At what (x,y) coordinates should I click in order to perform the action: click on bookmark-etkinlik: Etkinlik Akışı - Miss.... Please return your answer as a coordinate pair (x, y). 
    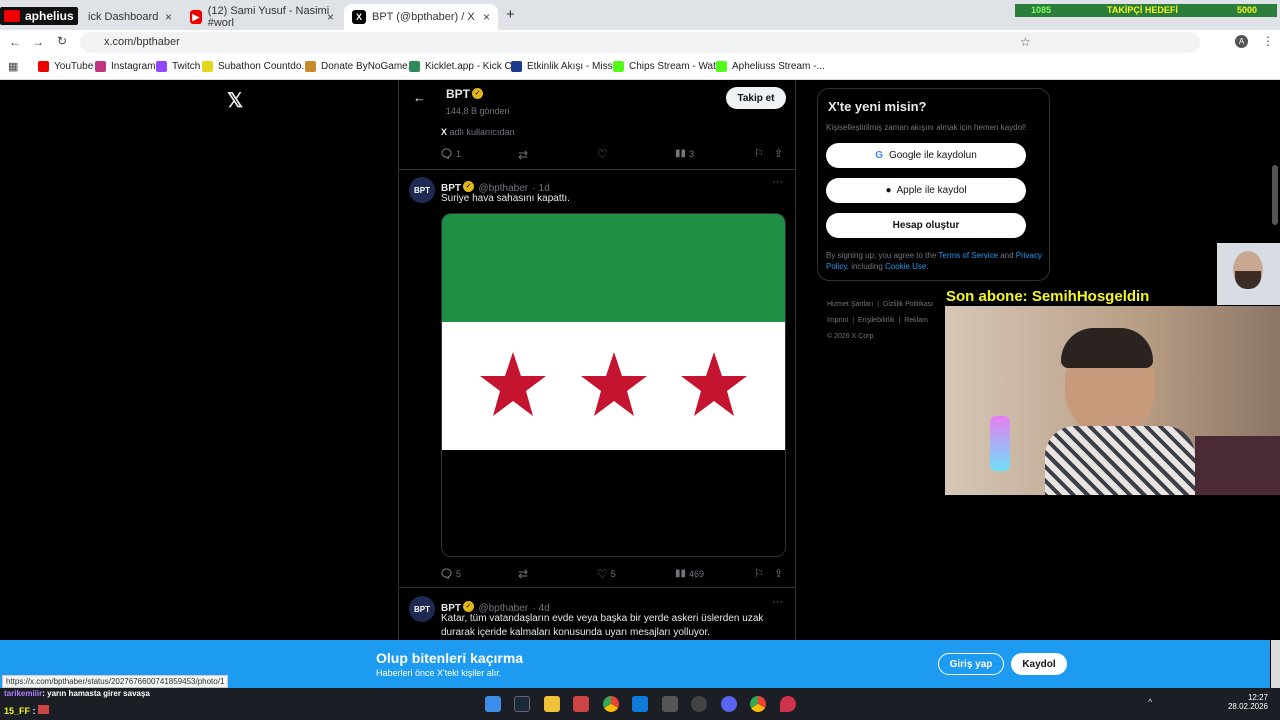
    Looking at the image, I should click on (566, 66).